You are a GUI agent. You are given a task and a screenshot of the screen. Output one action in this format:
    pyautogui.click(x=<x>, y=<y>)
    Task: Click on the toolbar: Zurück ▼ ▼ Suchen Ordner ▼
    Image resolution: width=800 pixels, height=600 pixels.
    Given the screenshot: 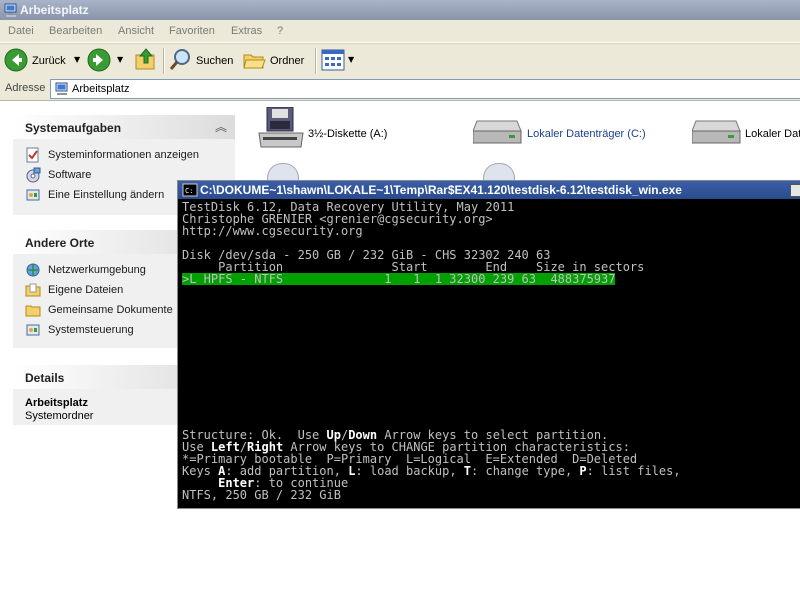 What is the action you would take?
    pyautogui.click(x=400, y=61)
    